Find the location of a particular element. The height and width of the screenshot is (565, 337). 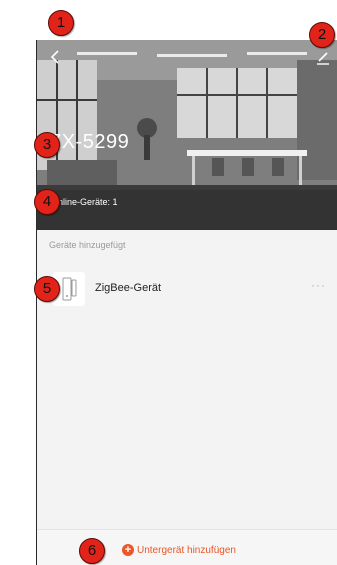

chevron-left-icon is located at coordinates (54, 57).